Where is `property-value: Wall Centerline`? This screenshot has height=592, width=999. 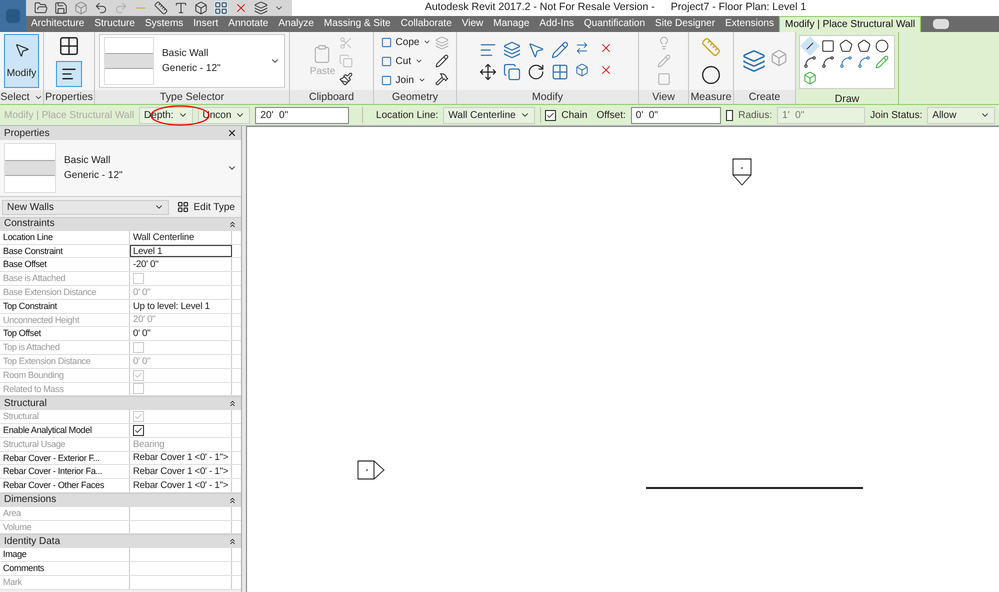 property-value: Wall Centerline is located at coordinates (163, 237).